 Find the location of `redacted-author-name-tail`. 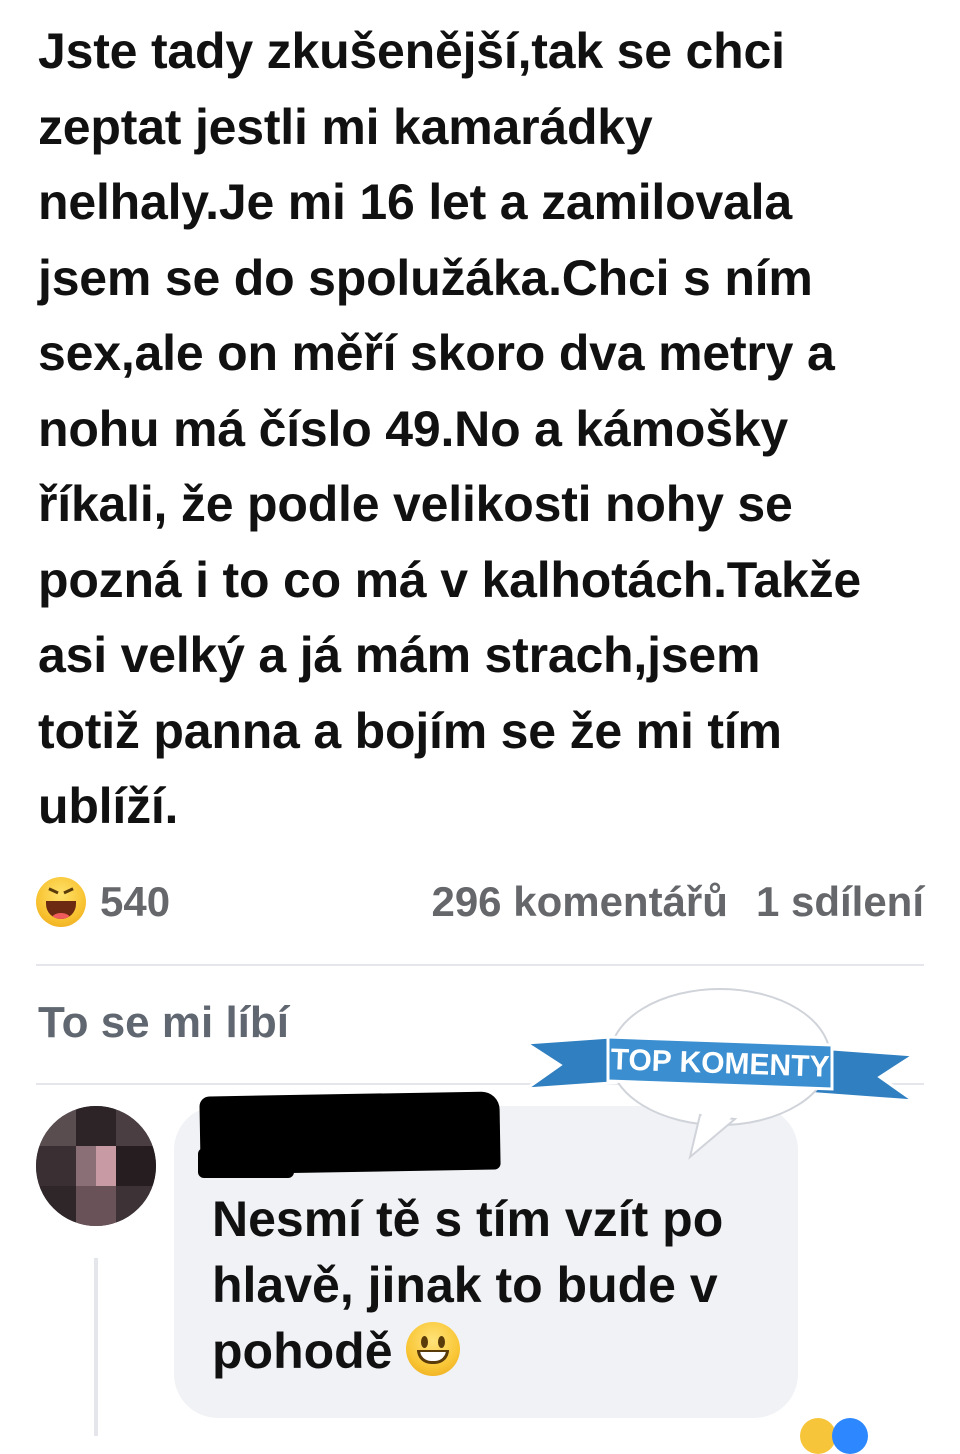

redacted-author-name-tail is located at coordinates (246, 1163).